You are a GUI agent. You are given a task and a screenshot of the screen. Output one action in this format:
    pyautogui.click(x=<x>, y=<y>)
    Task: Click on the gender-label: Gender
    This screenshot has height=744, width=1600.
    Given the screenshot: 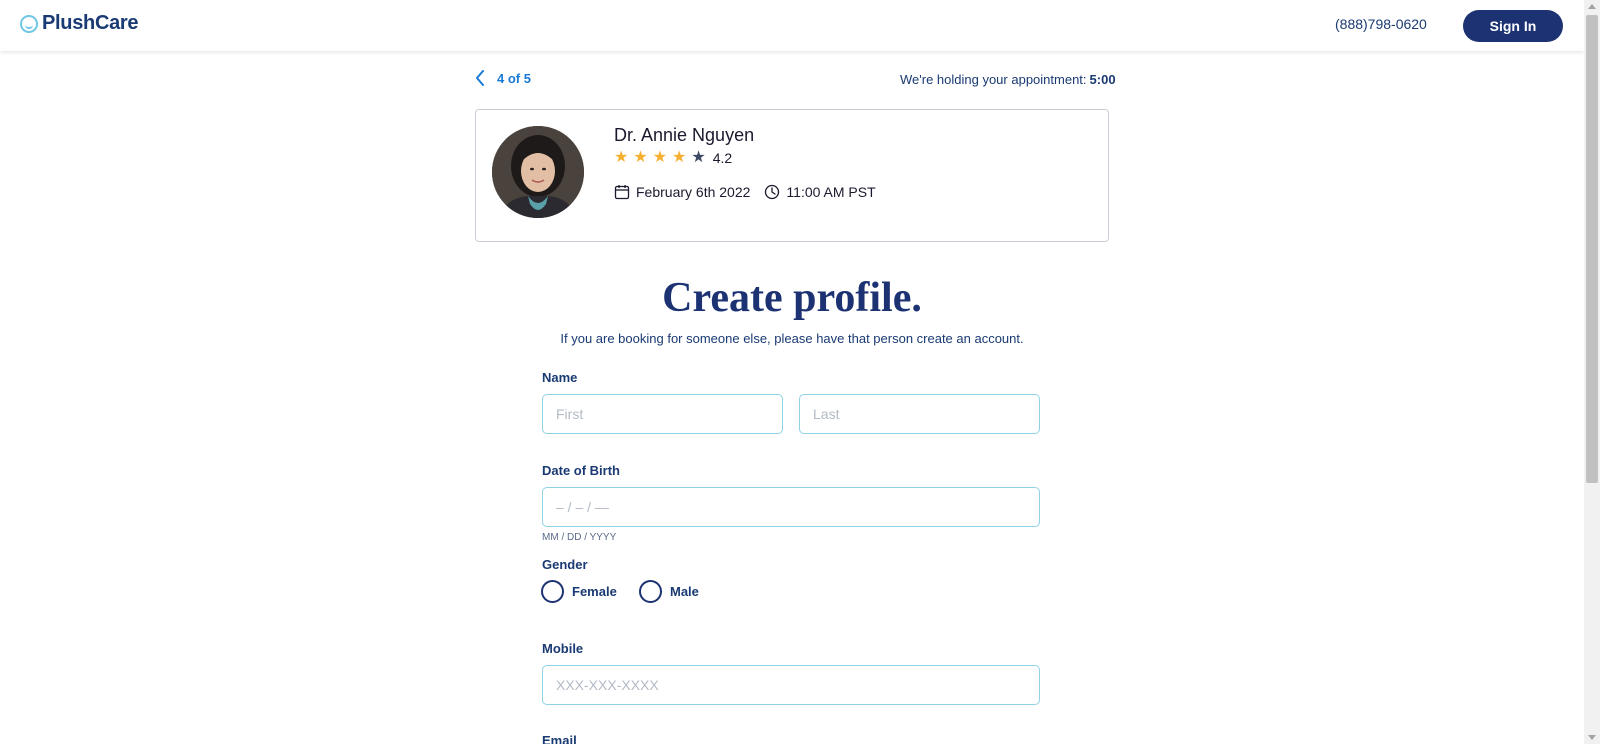 What is the action you would take?
    pyautogui.click(x=565, y=564)
    